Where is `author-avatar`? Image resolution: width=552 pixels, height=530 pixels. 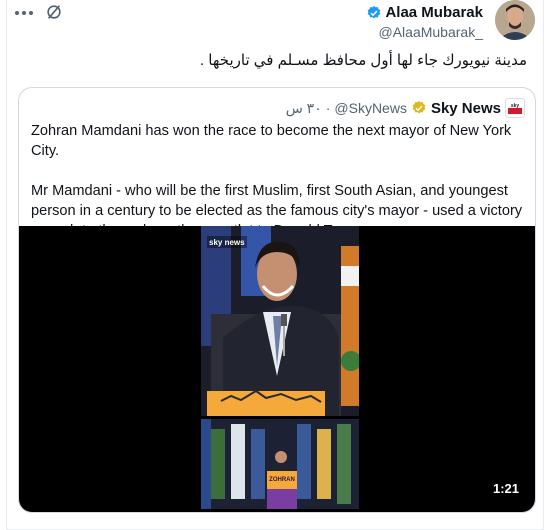
author-avatar is located at coordinates (515, 20).